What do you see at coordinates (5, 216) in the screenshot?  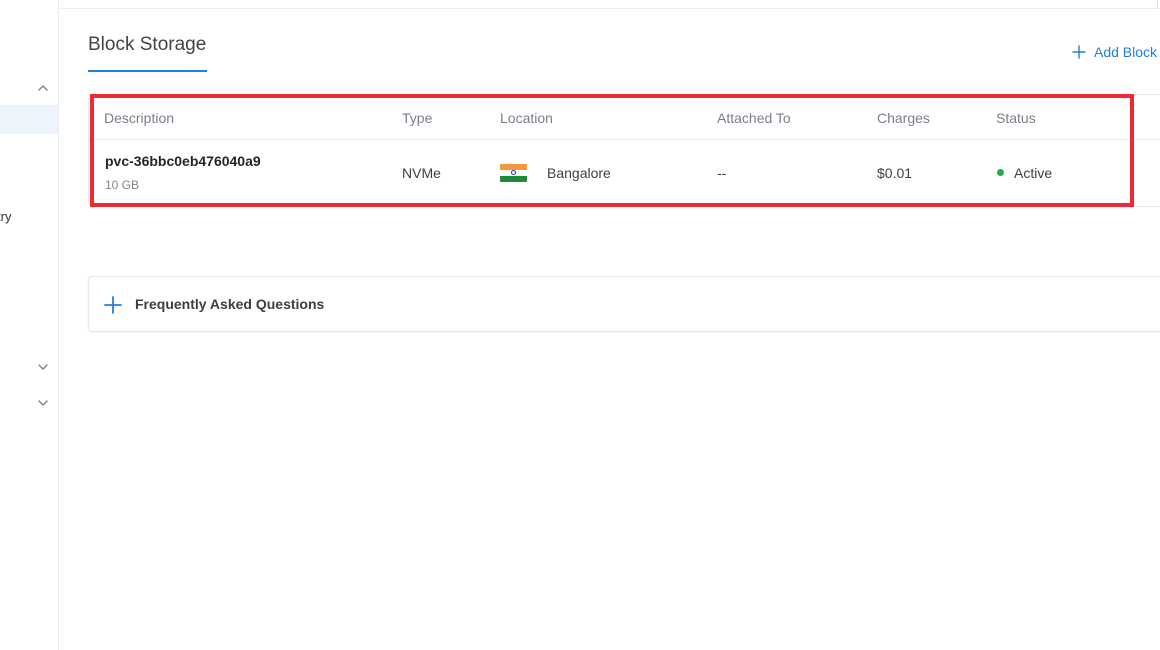 I see `sidebar-item-label: try` at bounding box center [5, 216].